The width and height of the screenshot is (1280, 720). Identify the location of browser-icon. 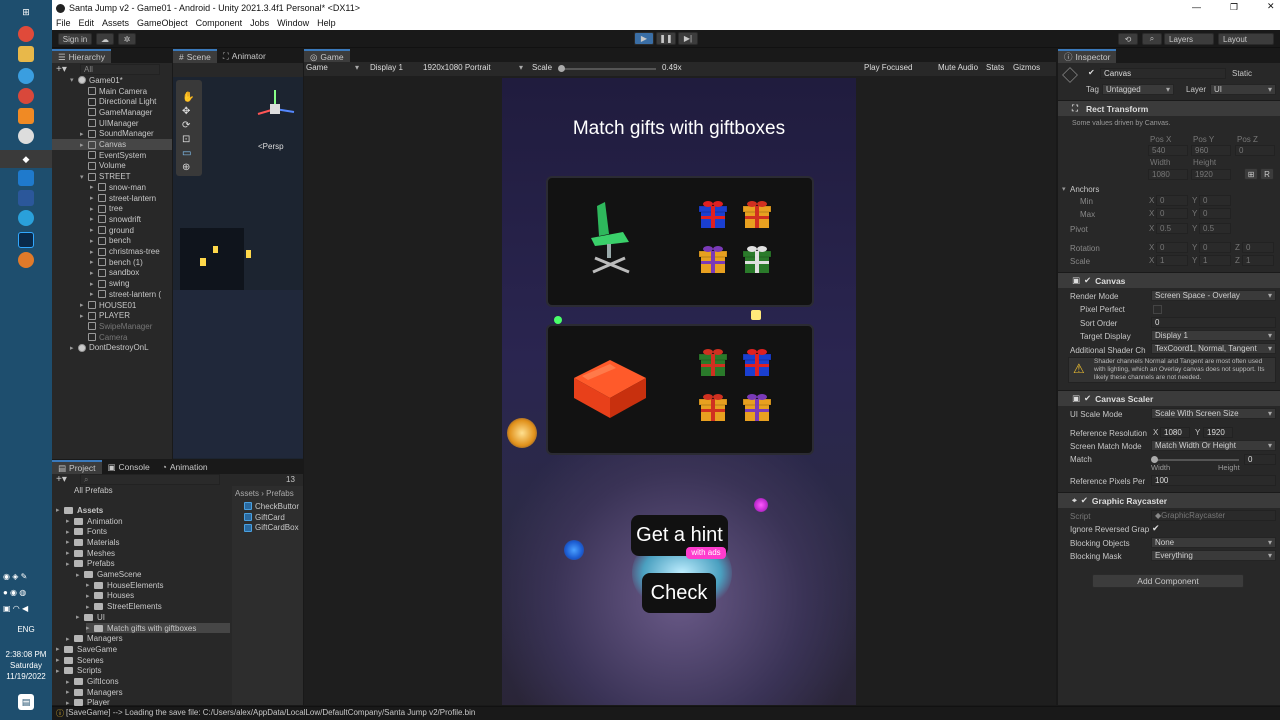
(26, 76).